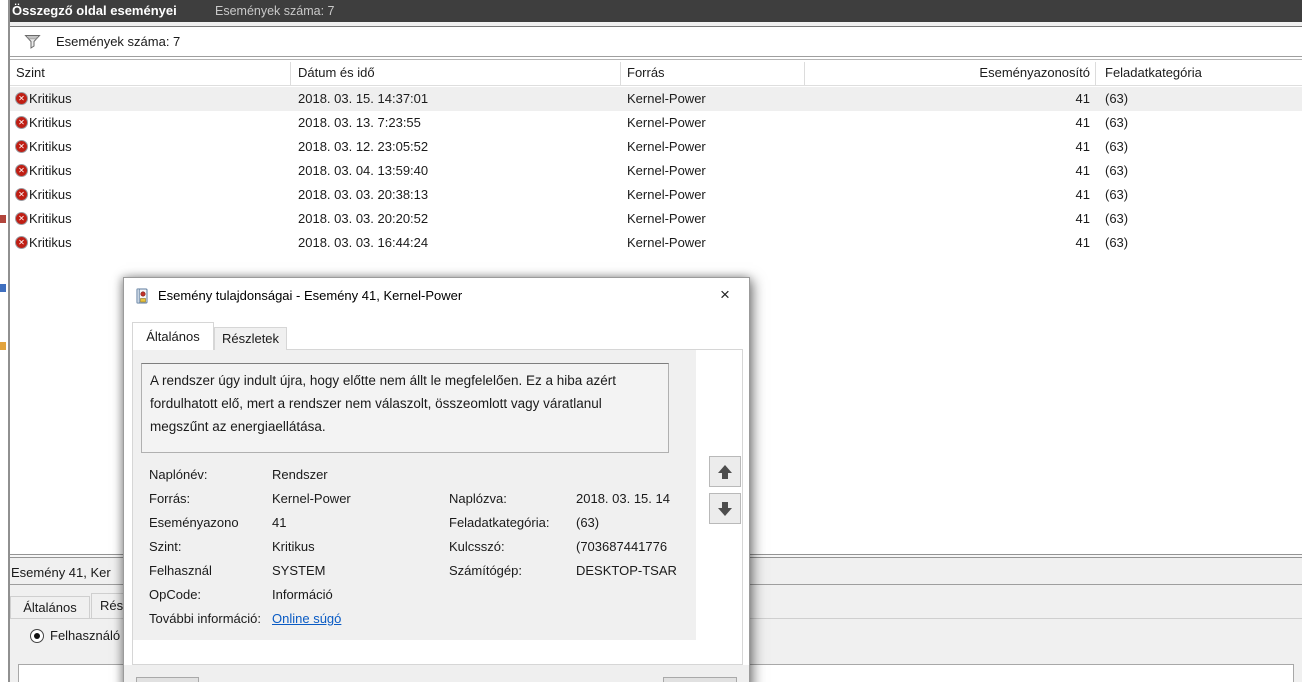 The width and height of the screenshot is (1302, 682). What do you see at coordinates (32, 42) in the screenshot?
I see `filter-funnel-icon` at bounding box center [32, 42].